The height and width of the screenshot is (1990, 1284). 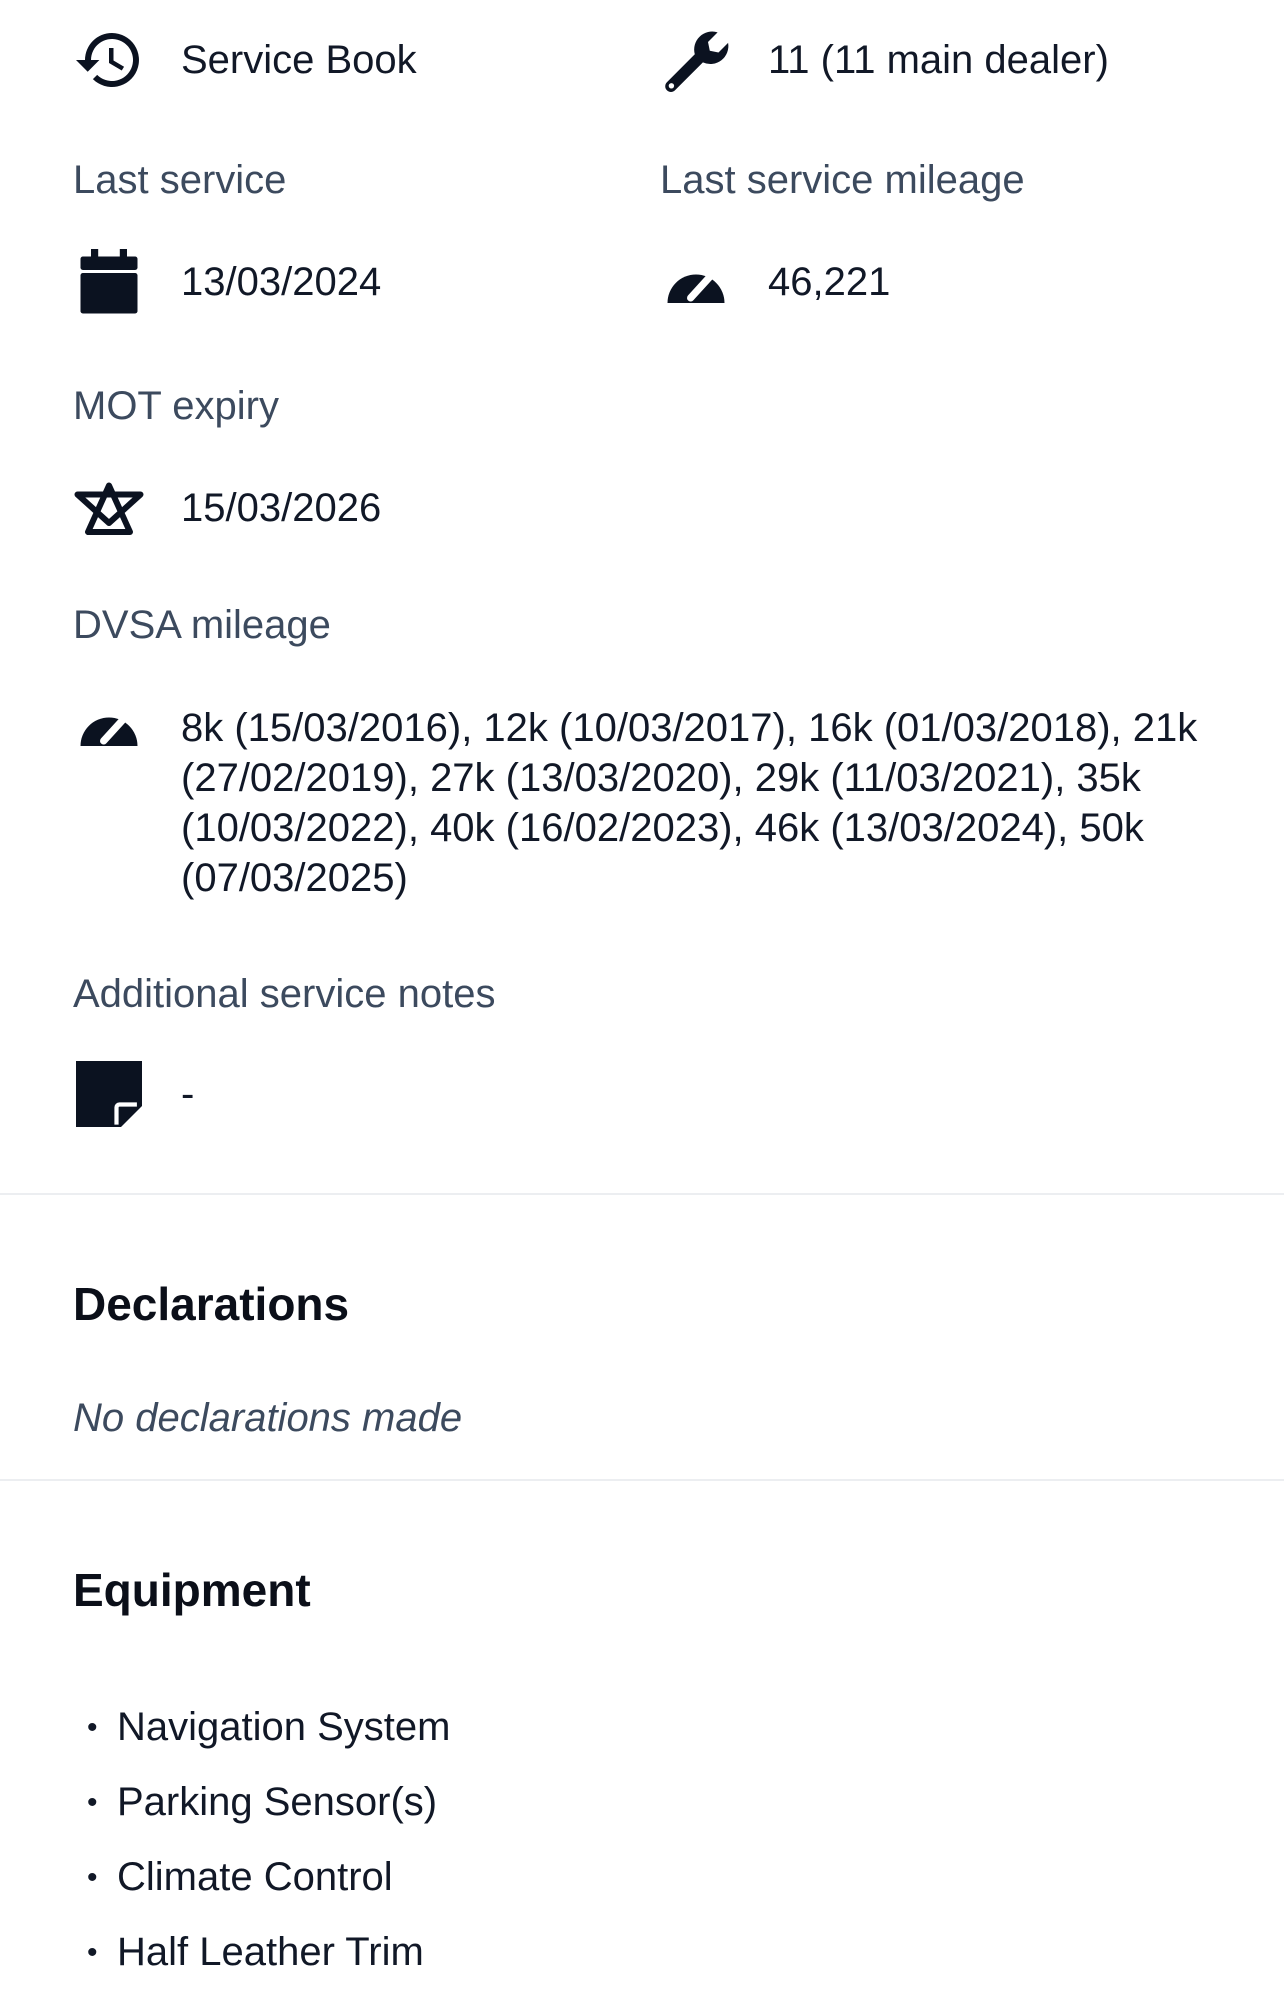 I want to click on last-service-mileage-label: Last service mileage, so click(x=842, y=180).